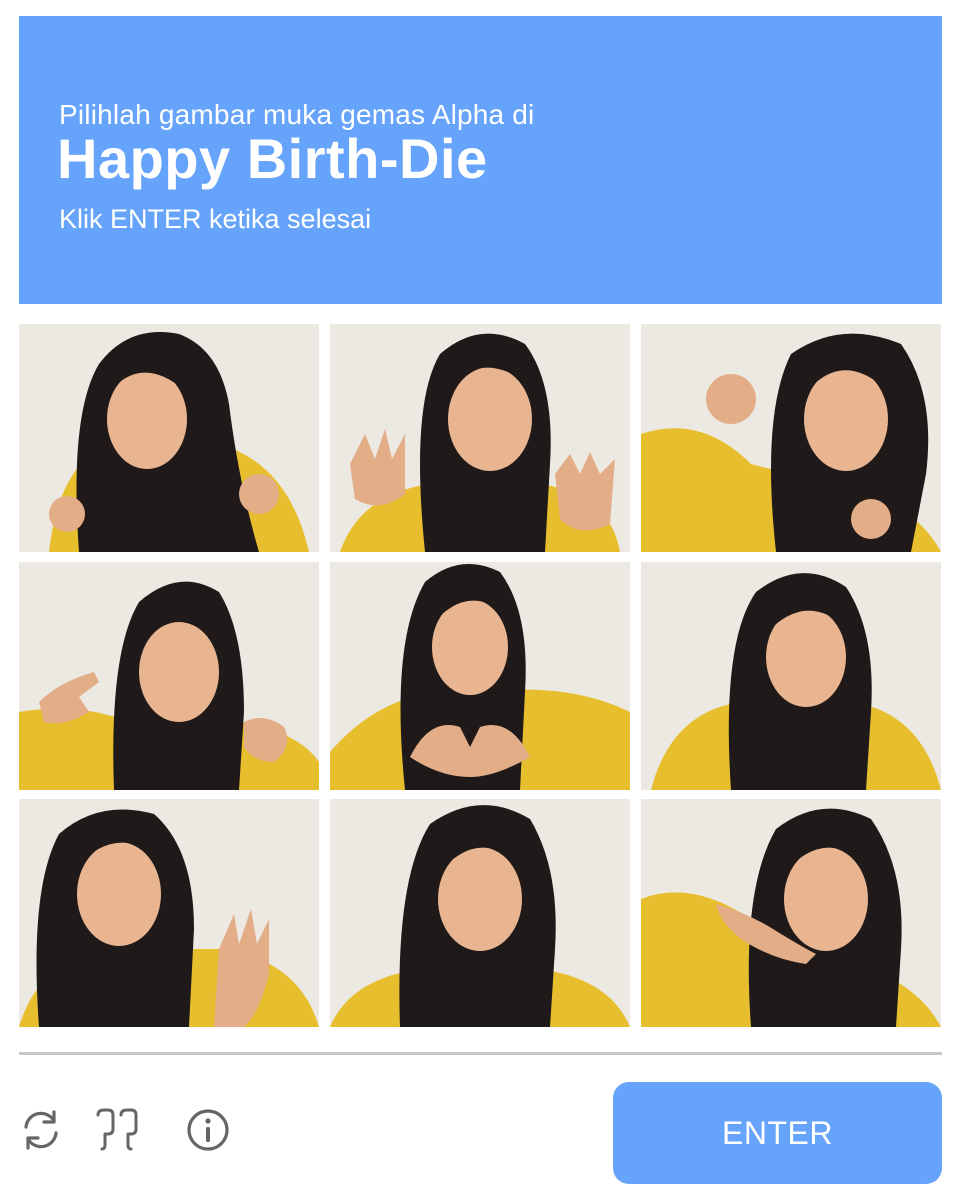 Image resolution: width=960 pixels, height=1200 pixels. What do you see at coordinates (777, 1133) in the screenshot?
I see `enter-button: ENTER` at bounding box center [777, 1133].